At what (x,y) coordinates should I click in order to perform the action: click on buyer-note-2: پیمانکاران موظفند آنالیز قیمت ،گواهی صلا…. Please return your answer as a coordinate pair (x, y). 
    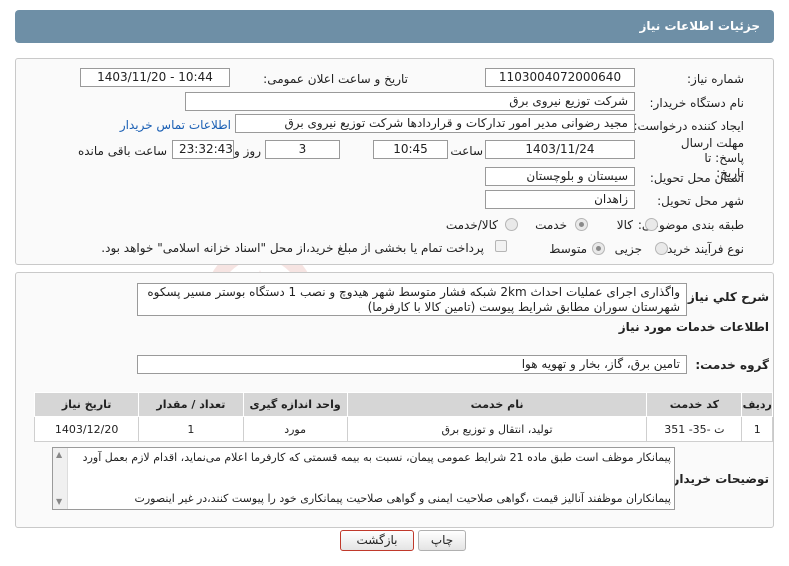
    Looking at the image, I should click on (402, 498).